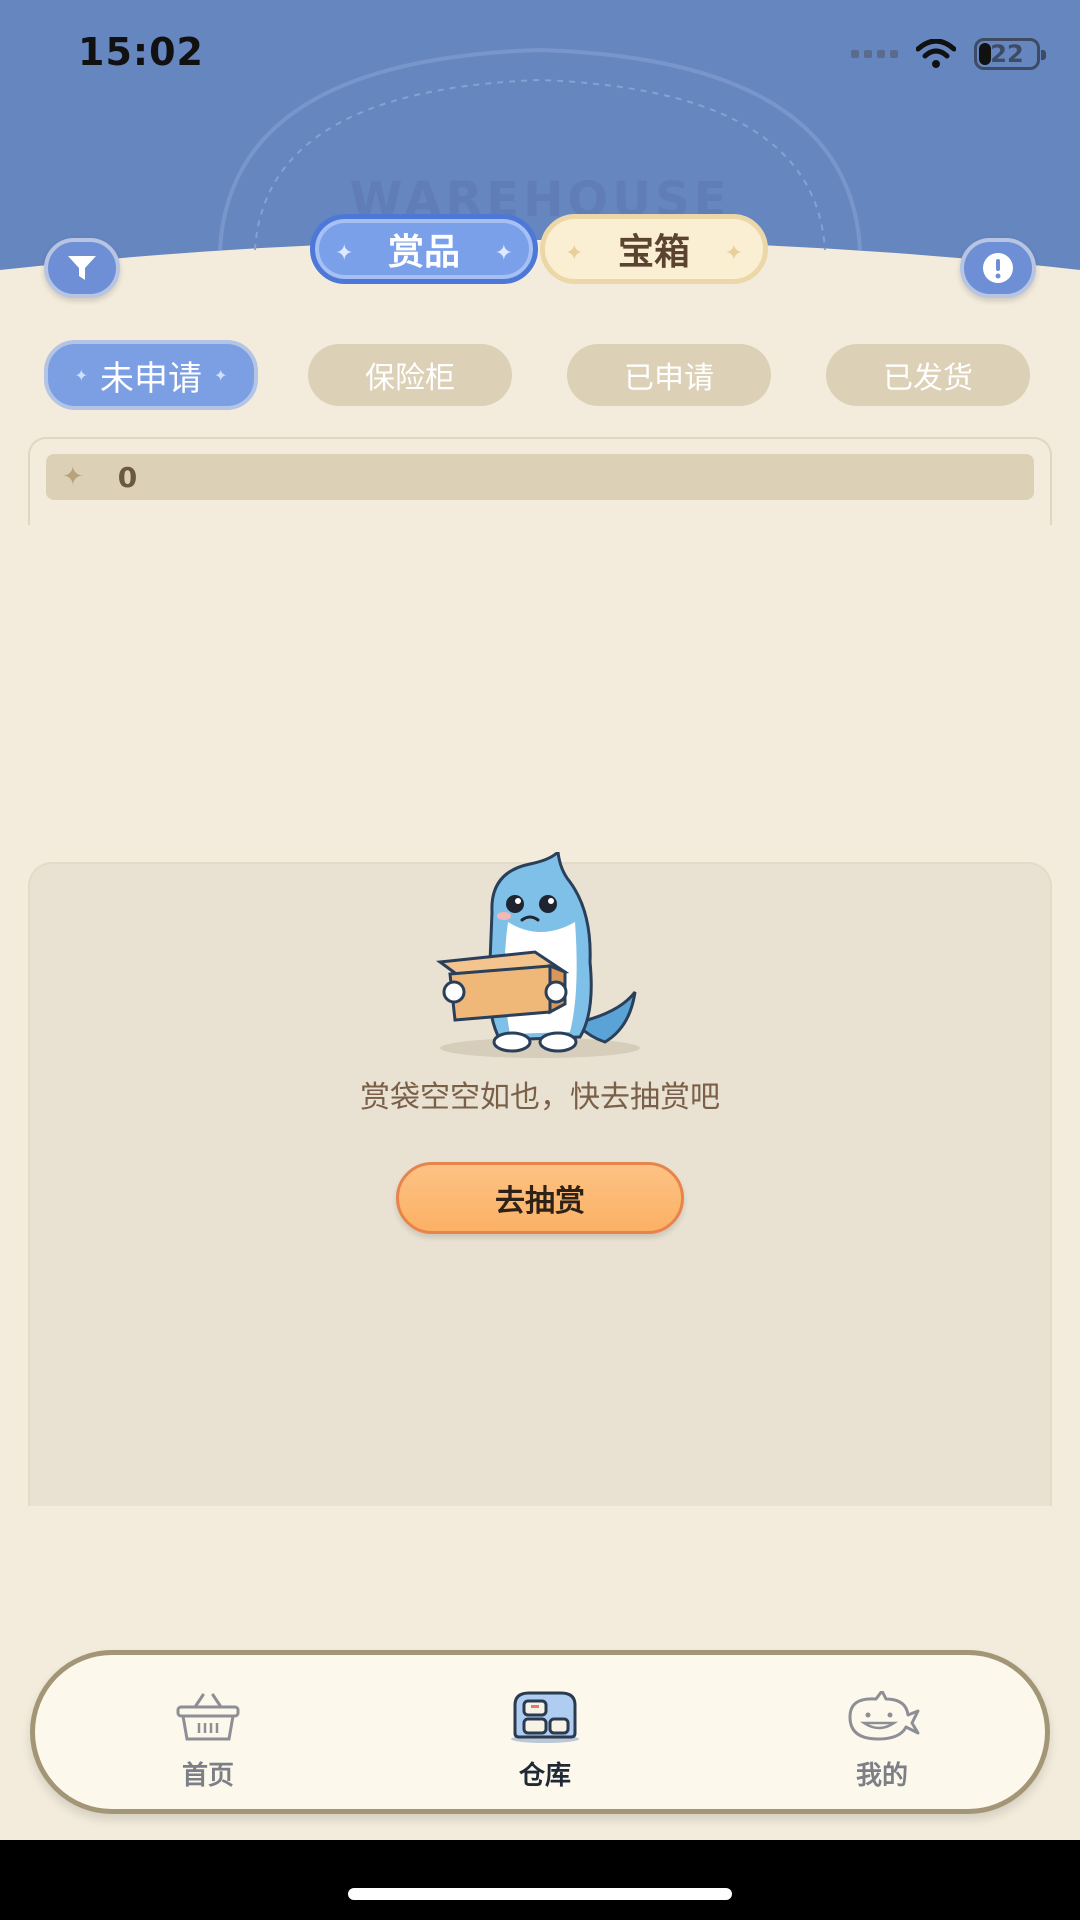  I want to click on subtab-safe: 保险柜, so click(410, 375).